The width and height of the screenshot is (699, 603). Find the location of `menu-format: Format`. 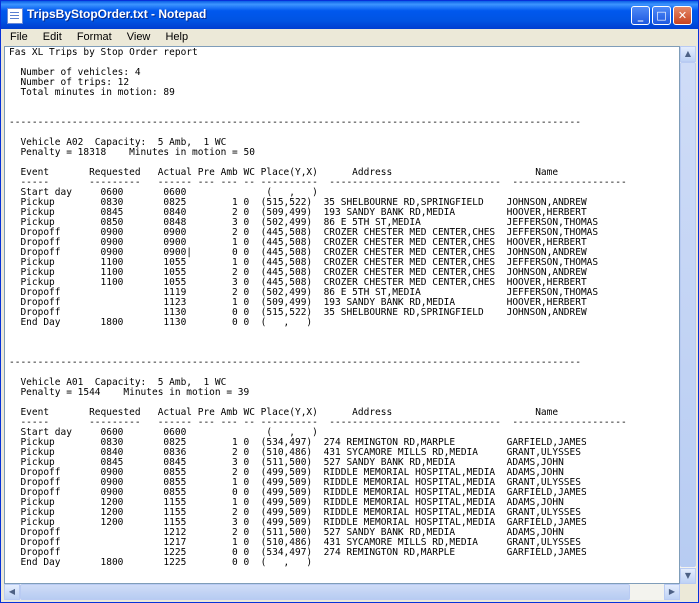

menu-format: Format is located at coordinates (94, 36).